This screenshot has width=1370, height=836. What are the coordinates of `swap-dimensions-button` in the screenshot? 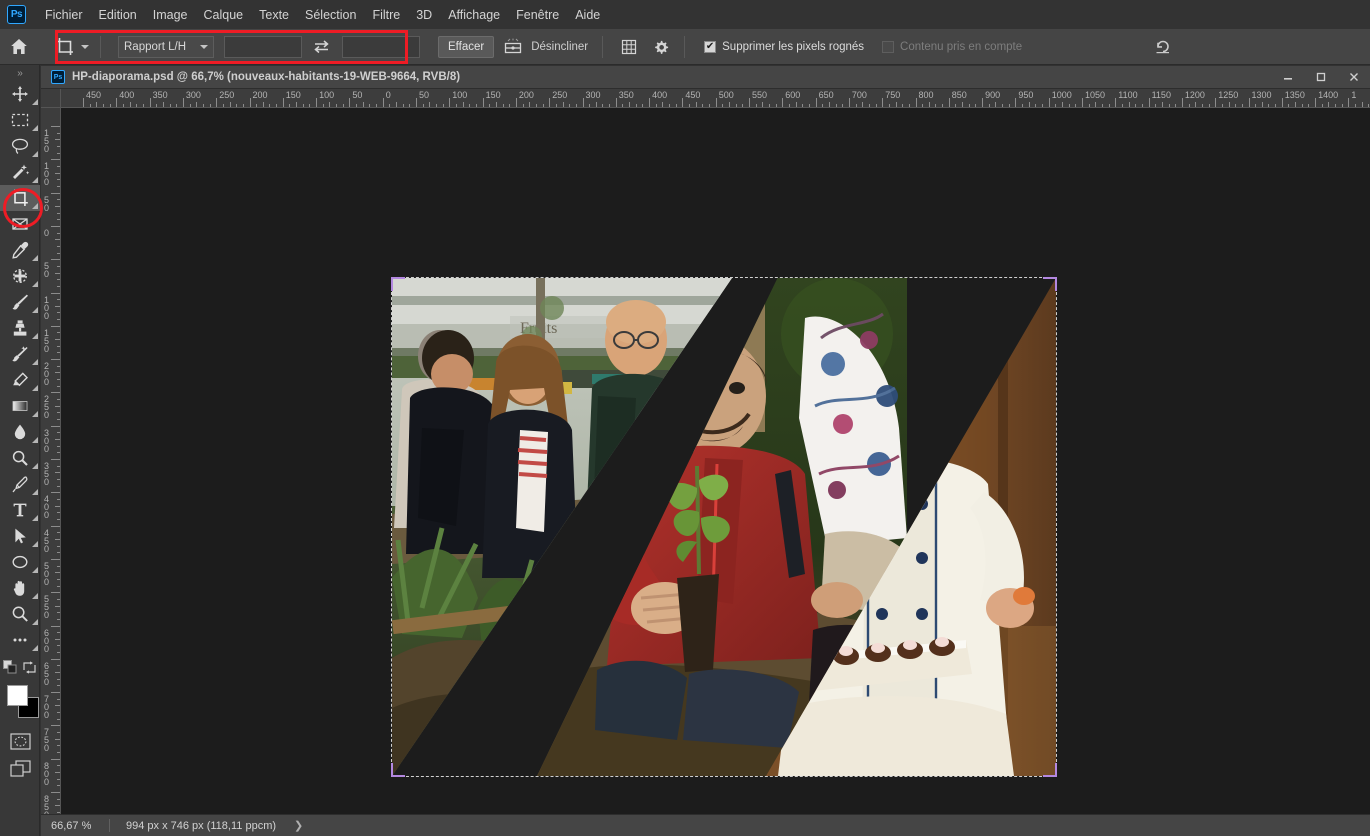 It's located at (321, 47).